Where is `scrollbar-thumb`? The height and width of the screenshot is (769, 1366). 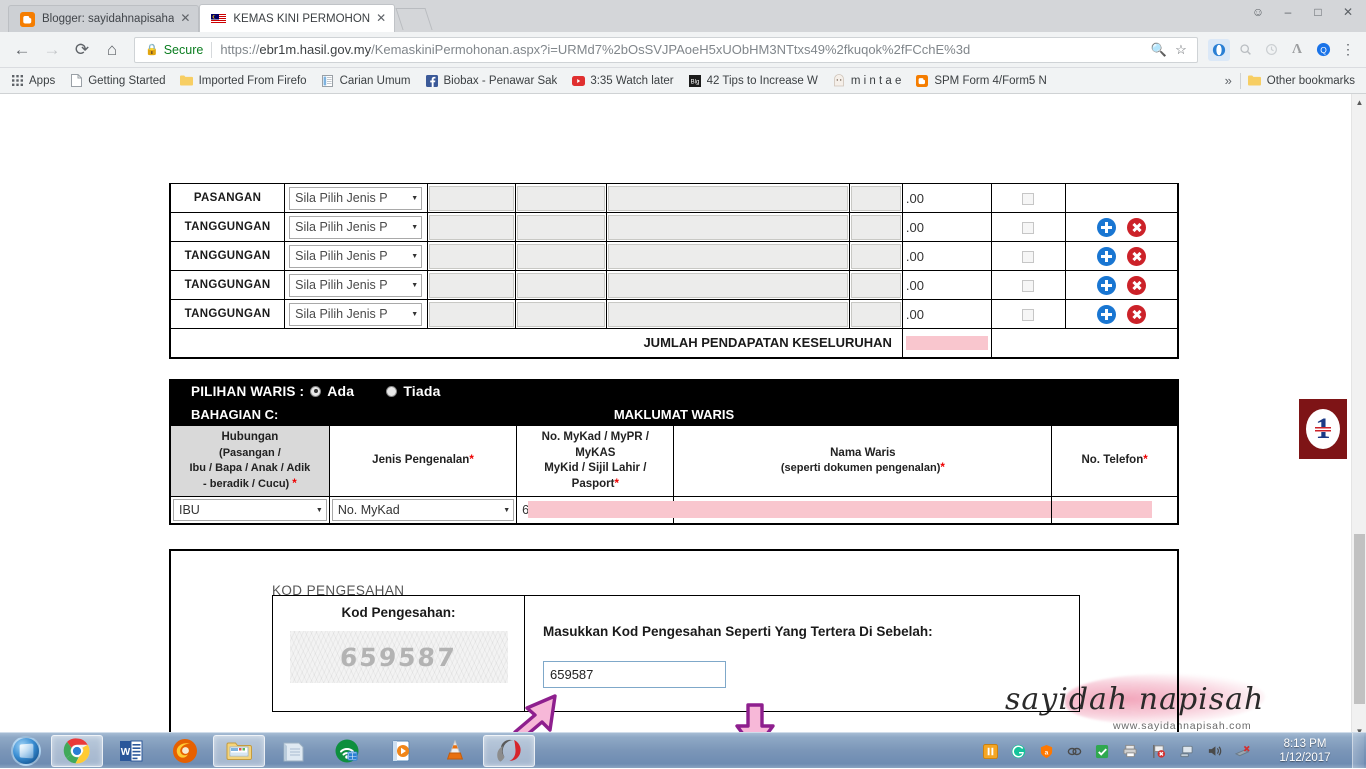
scrollbar-thumb is located at coordinates (1359, 619).